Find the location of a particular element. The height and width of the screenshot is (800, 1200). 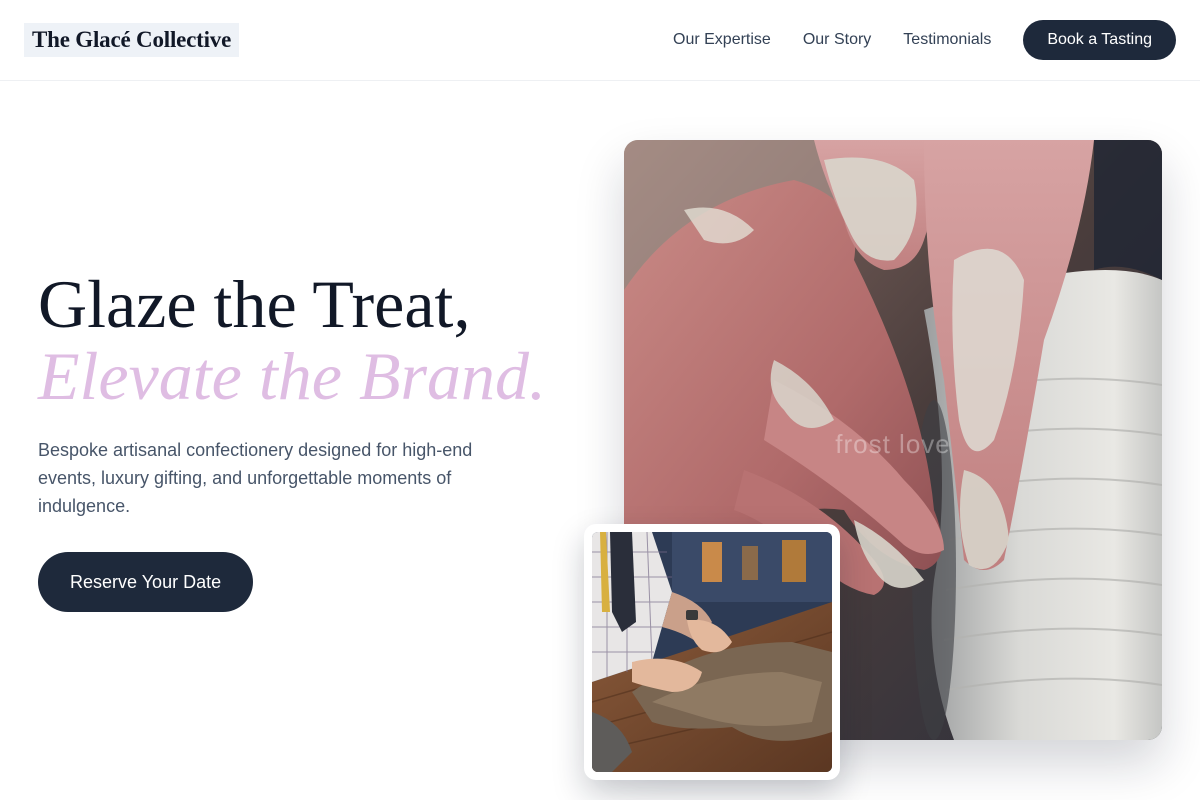

hero-headline-line2: Elevate the Brand. is located at coordinates (292, 376).